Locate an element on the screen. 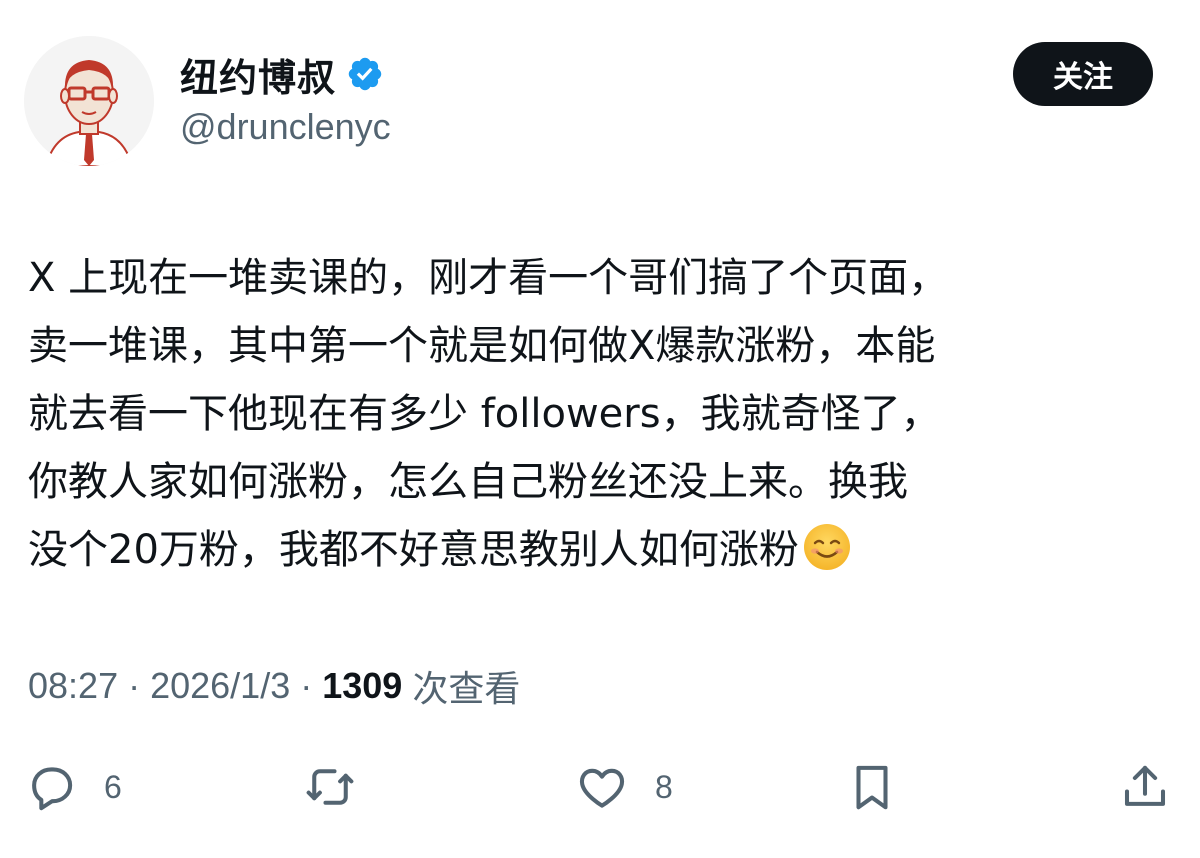  reply-icon is located at coordinates (51, 787).